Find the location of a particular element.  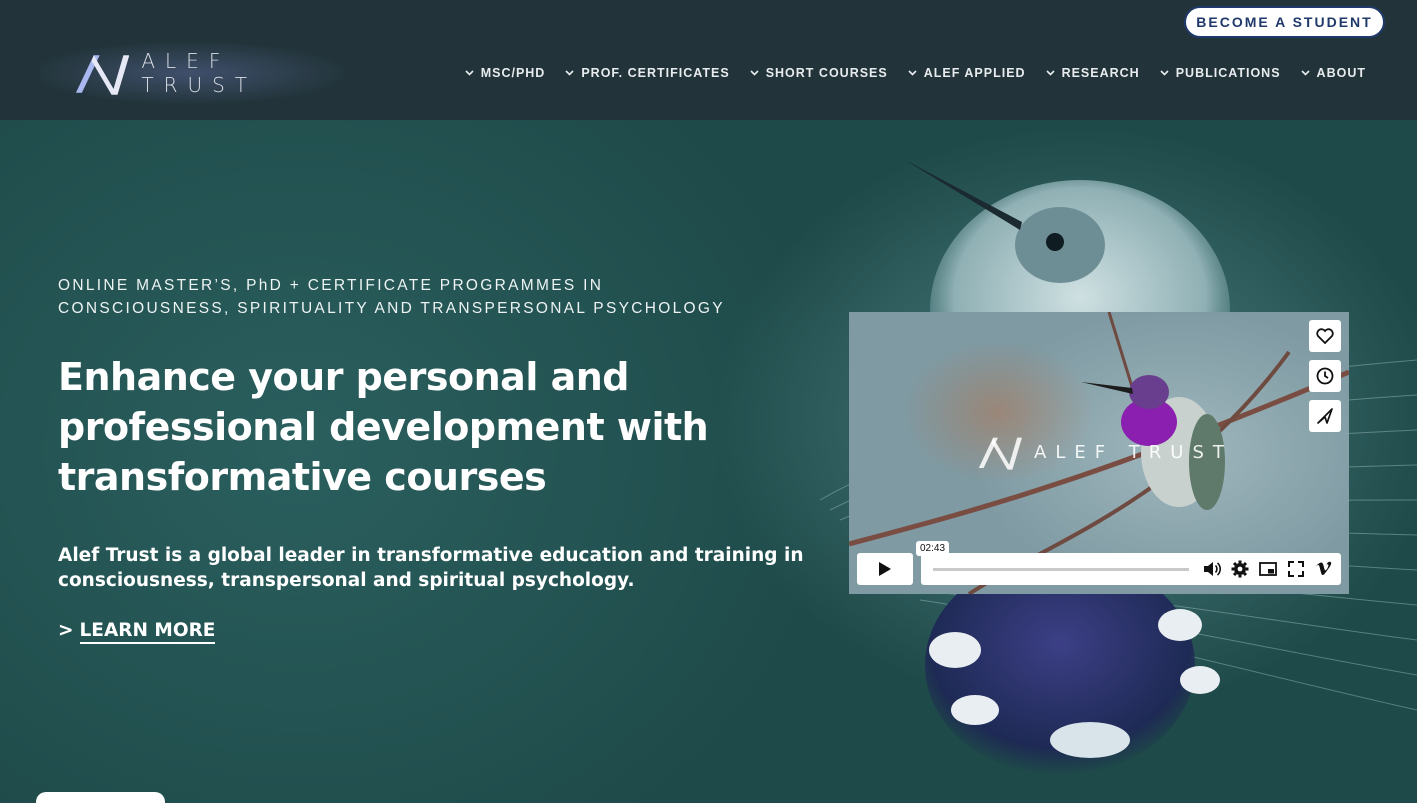

play-icon is located at coordinates (885, 569).